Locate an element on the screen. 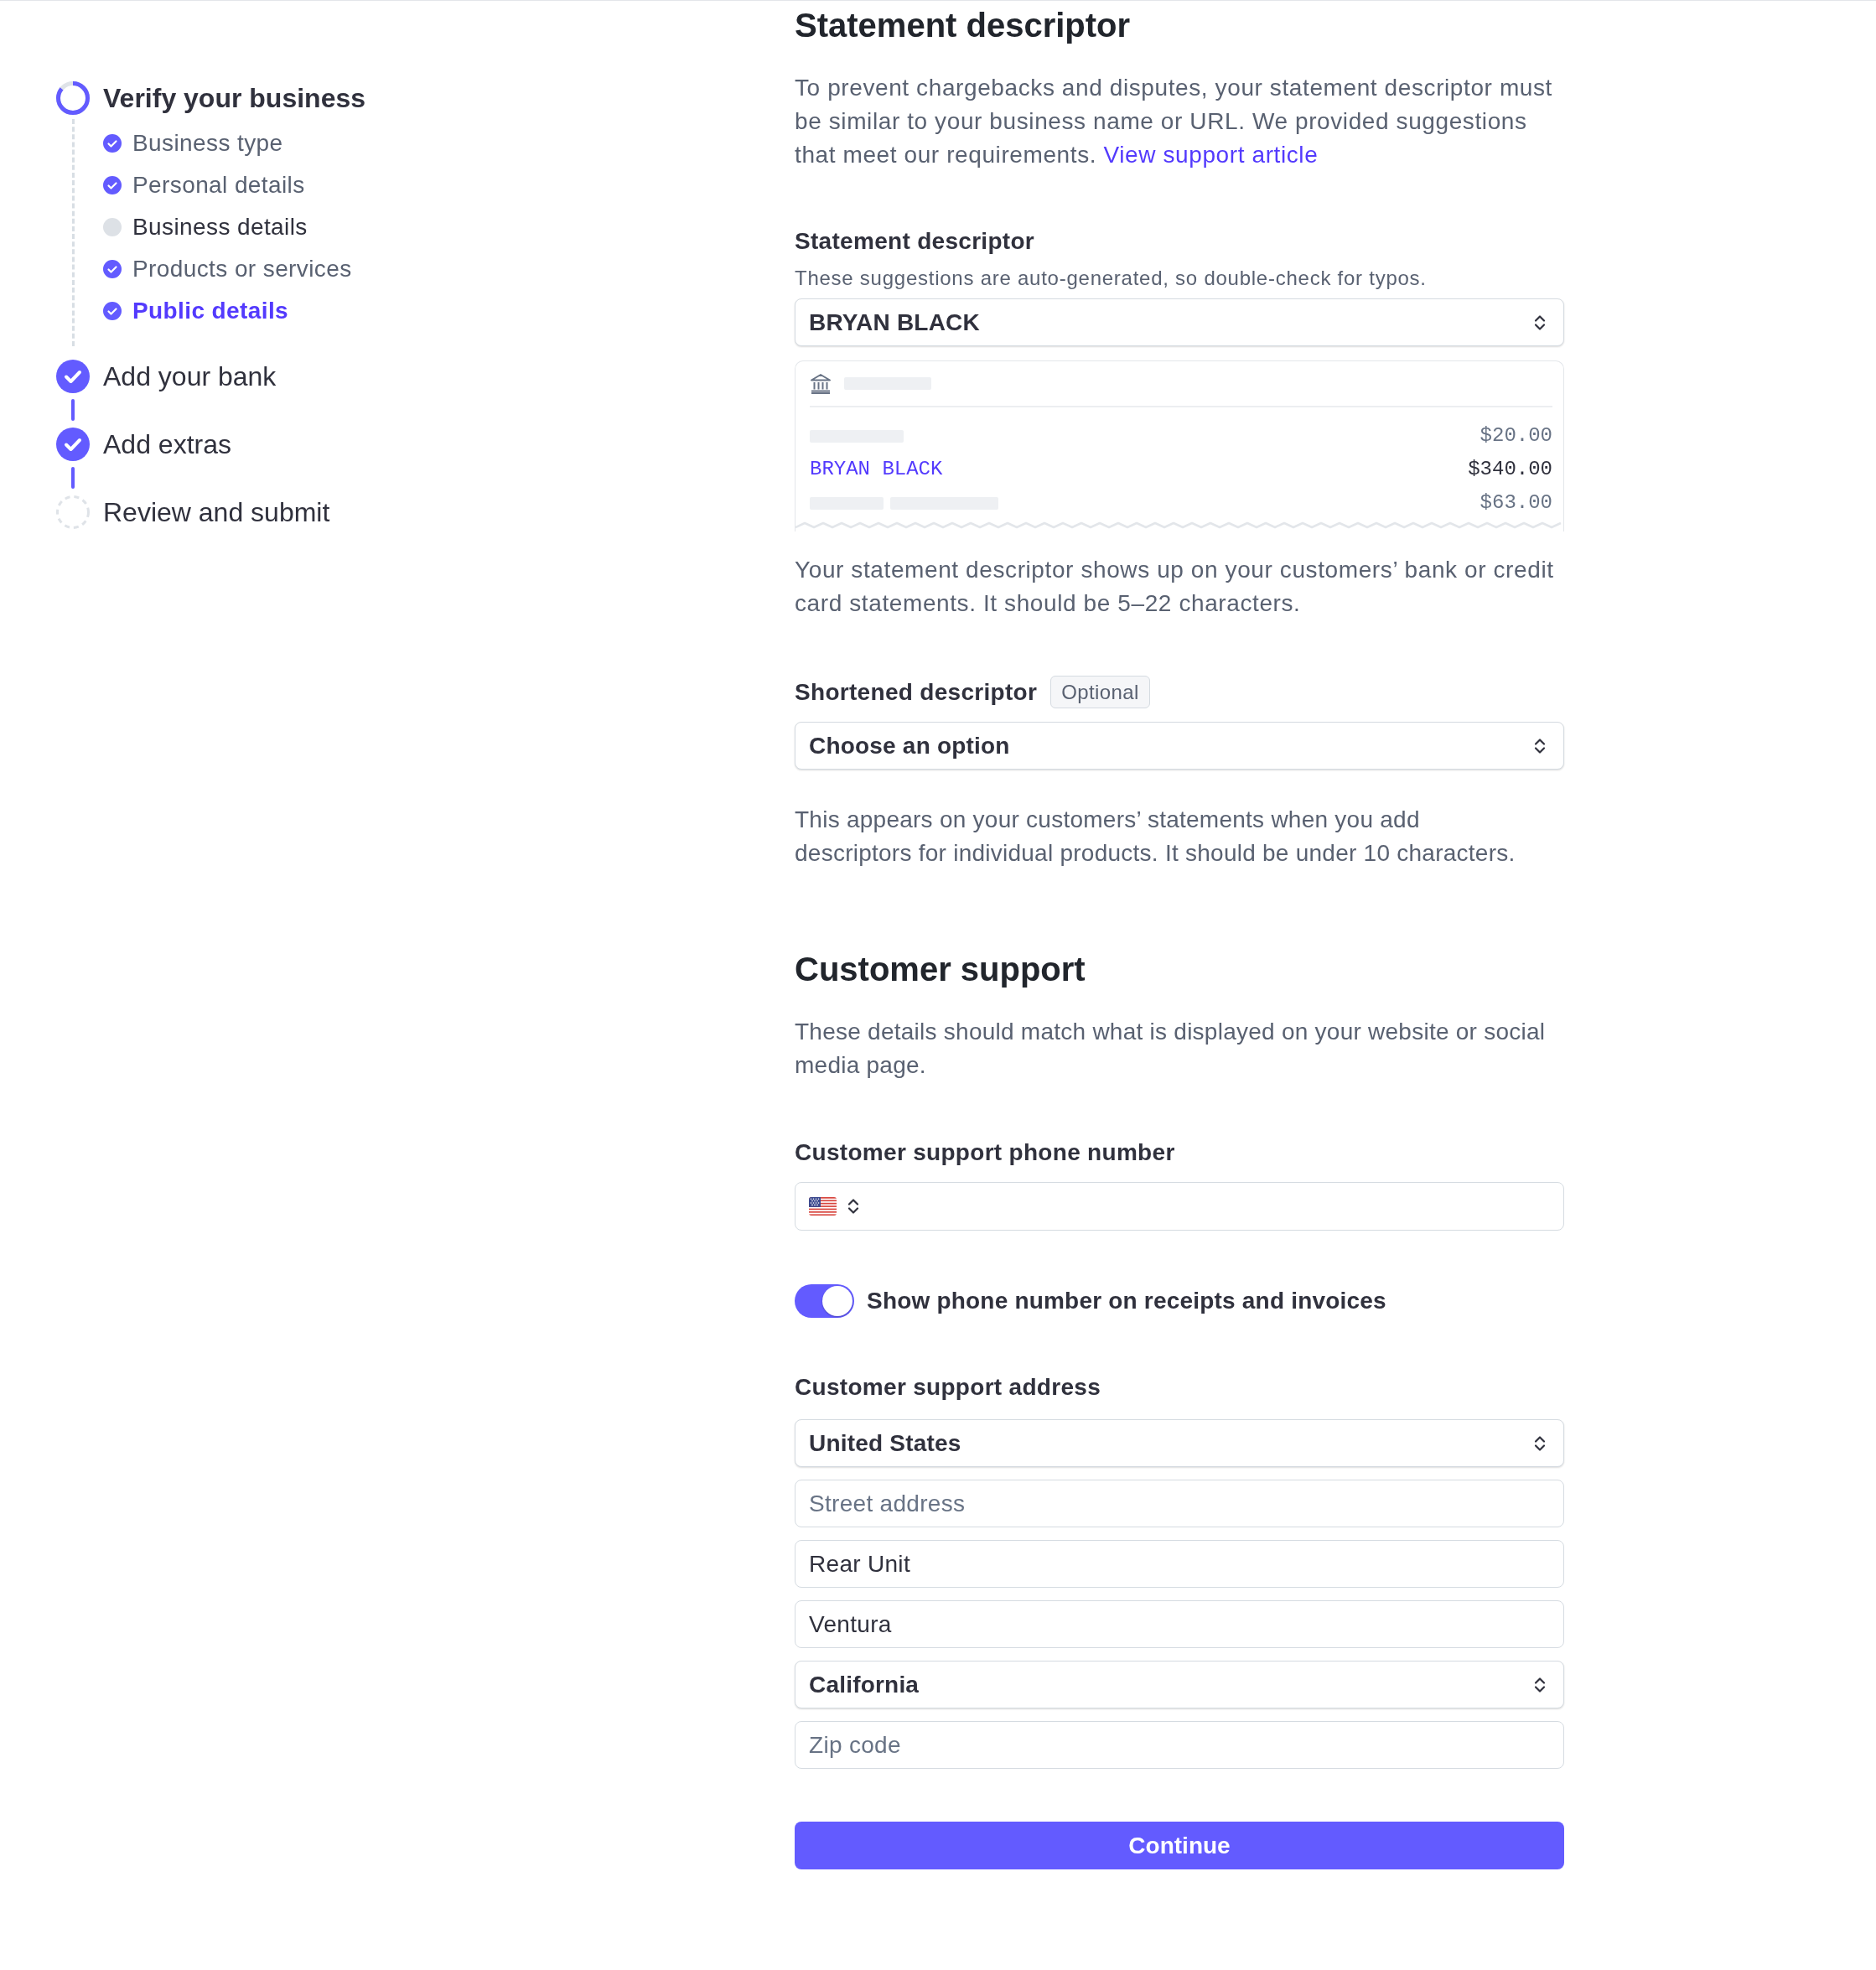 The width and height of the screenshot is (1876, 1970). descriptor-select: BRYAN BLACK is located at coordinates (1179, 322).